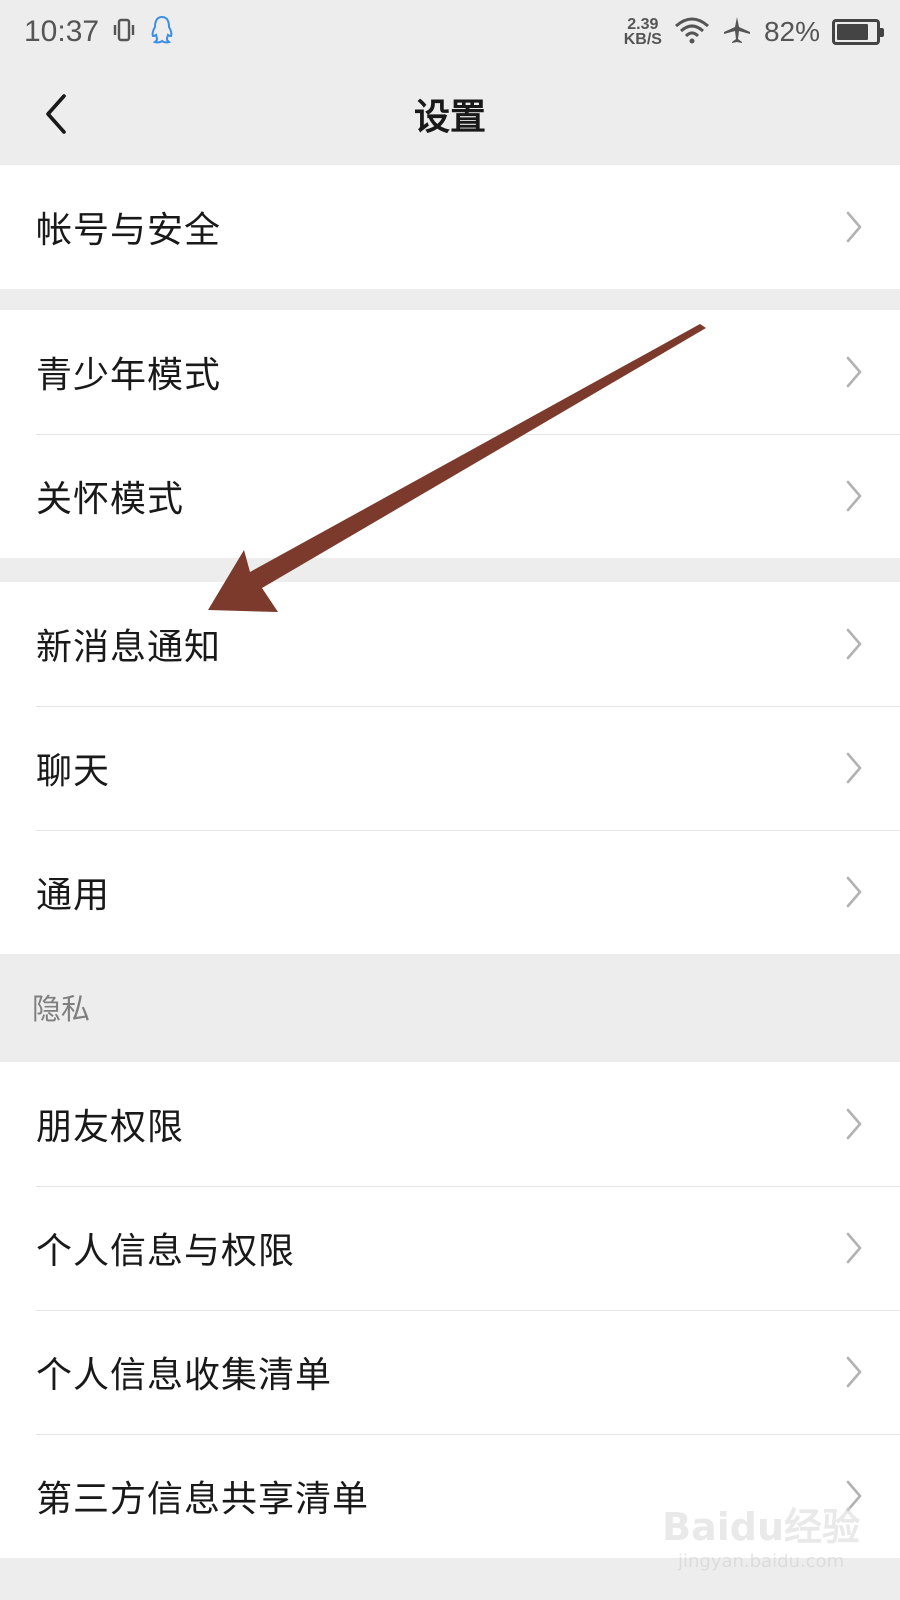 The width and height of the screenshot is (900, 1600). Describe the element at coordinates (642, 32) in the screenshot. I see `network-speed: 2.39 KB/S` at that location.